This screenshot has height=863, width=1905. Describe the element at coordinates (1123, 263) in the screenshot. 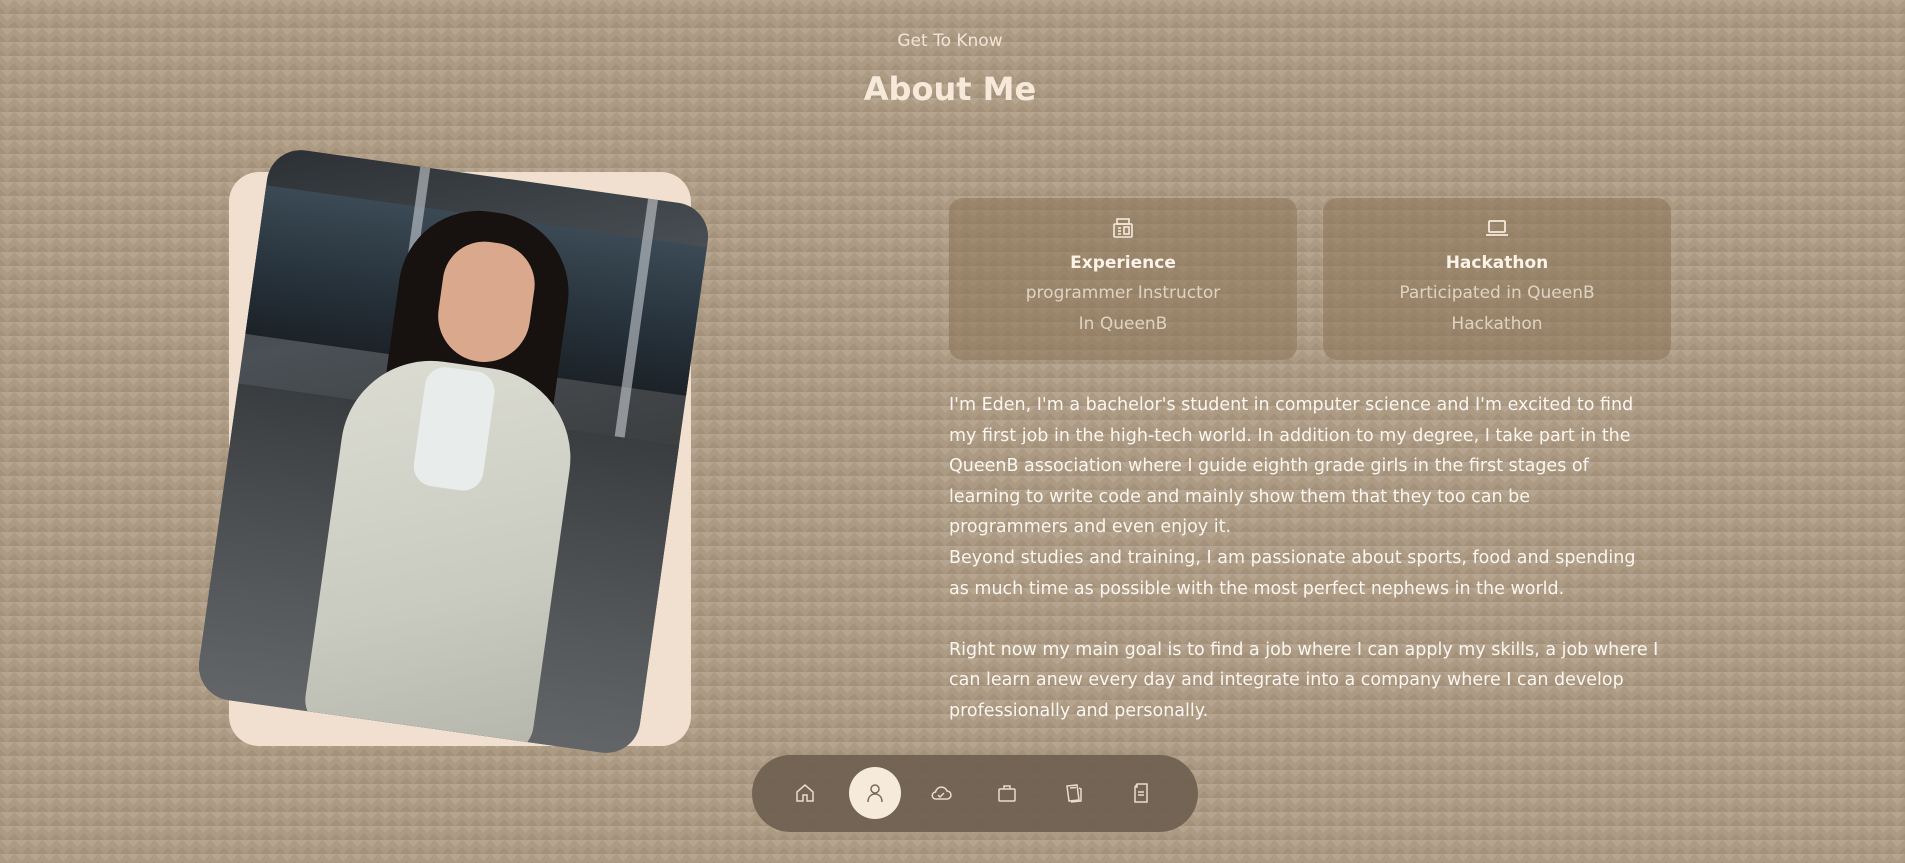

I see `card-title: Experience` at that location.